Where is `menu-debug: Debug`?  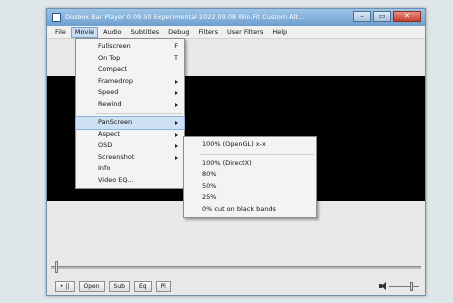
menu-debug: Debug is located at coordinates (178, 32).